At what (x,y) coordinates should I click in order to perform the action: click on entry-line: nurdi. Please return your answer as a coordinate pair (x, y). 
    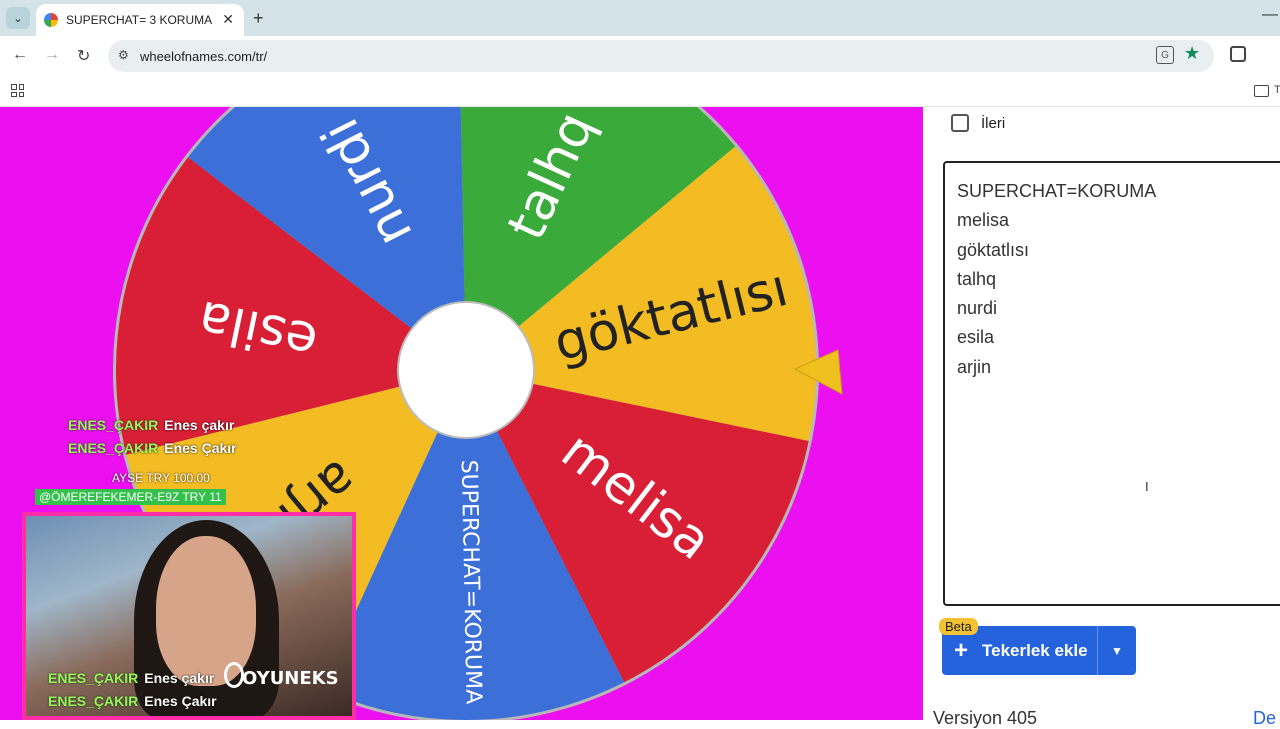
    Looking at the image, I should click on (977, 308).